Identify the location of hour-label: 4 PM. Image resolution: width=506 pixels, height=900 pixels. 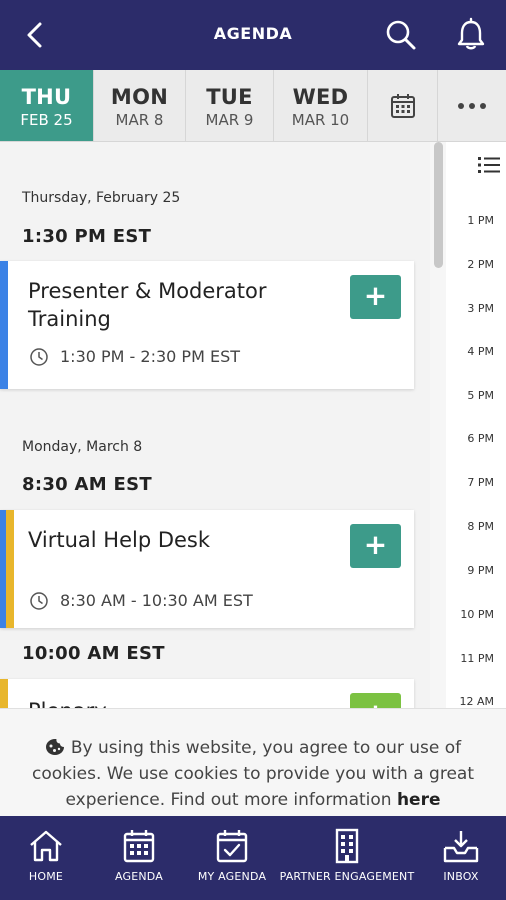
(480, 351).